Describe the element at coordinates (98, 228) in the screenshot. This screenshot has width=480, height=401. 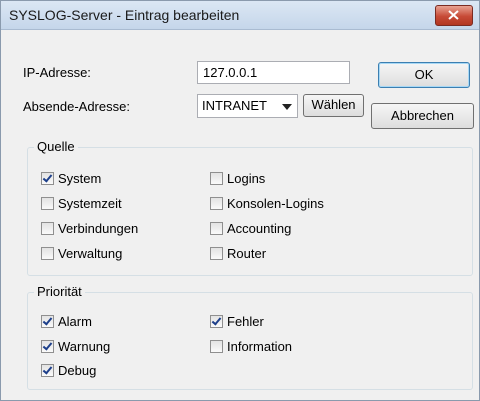
I see `checkbox-label: Verbindungen` at that location.